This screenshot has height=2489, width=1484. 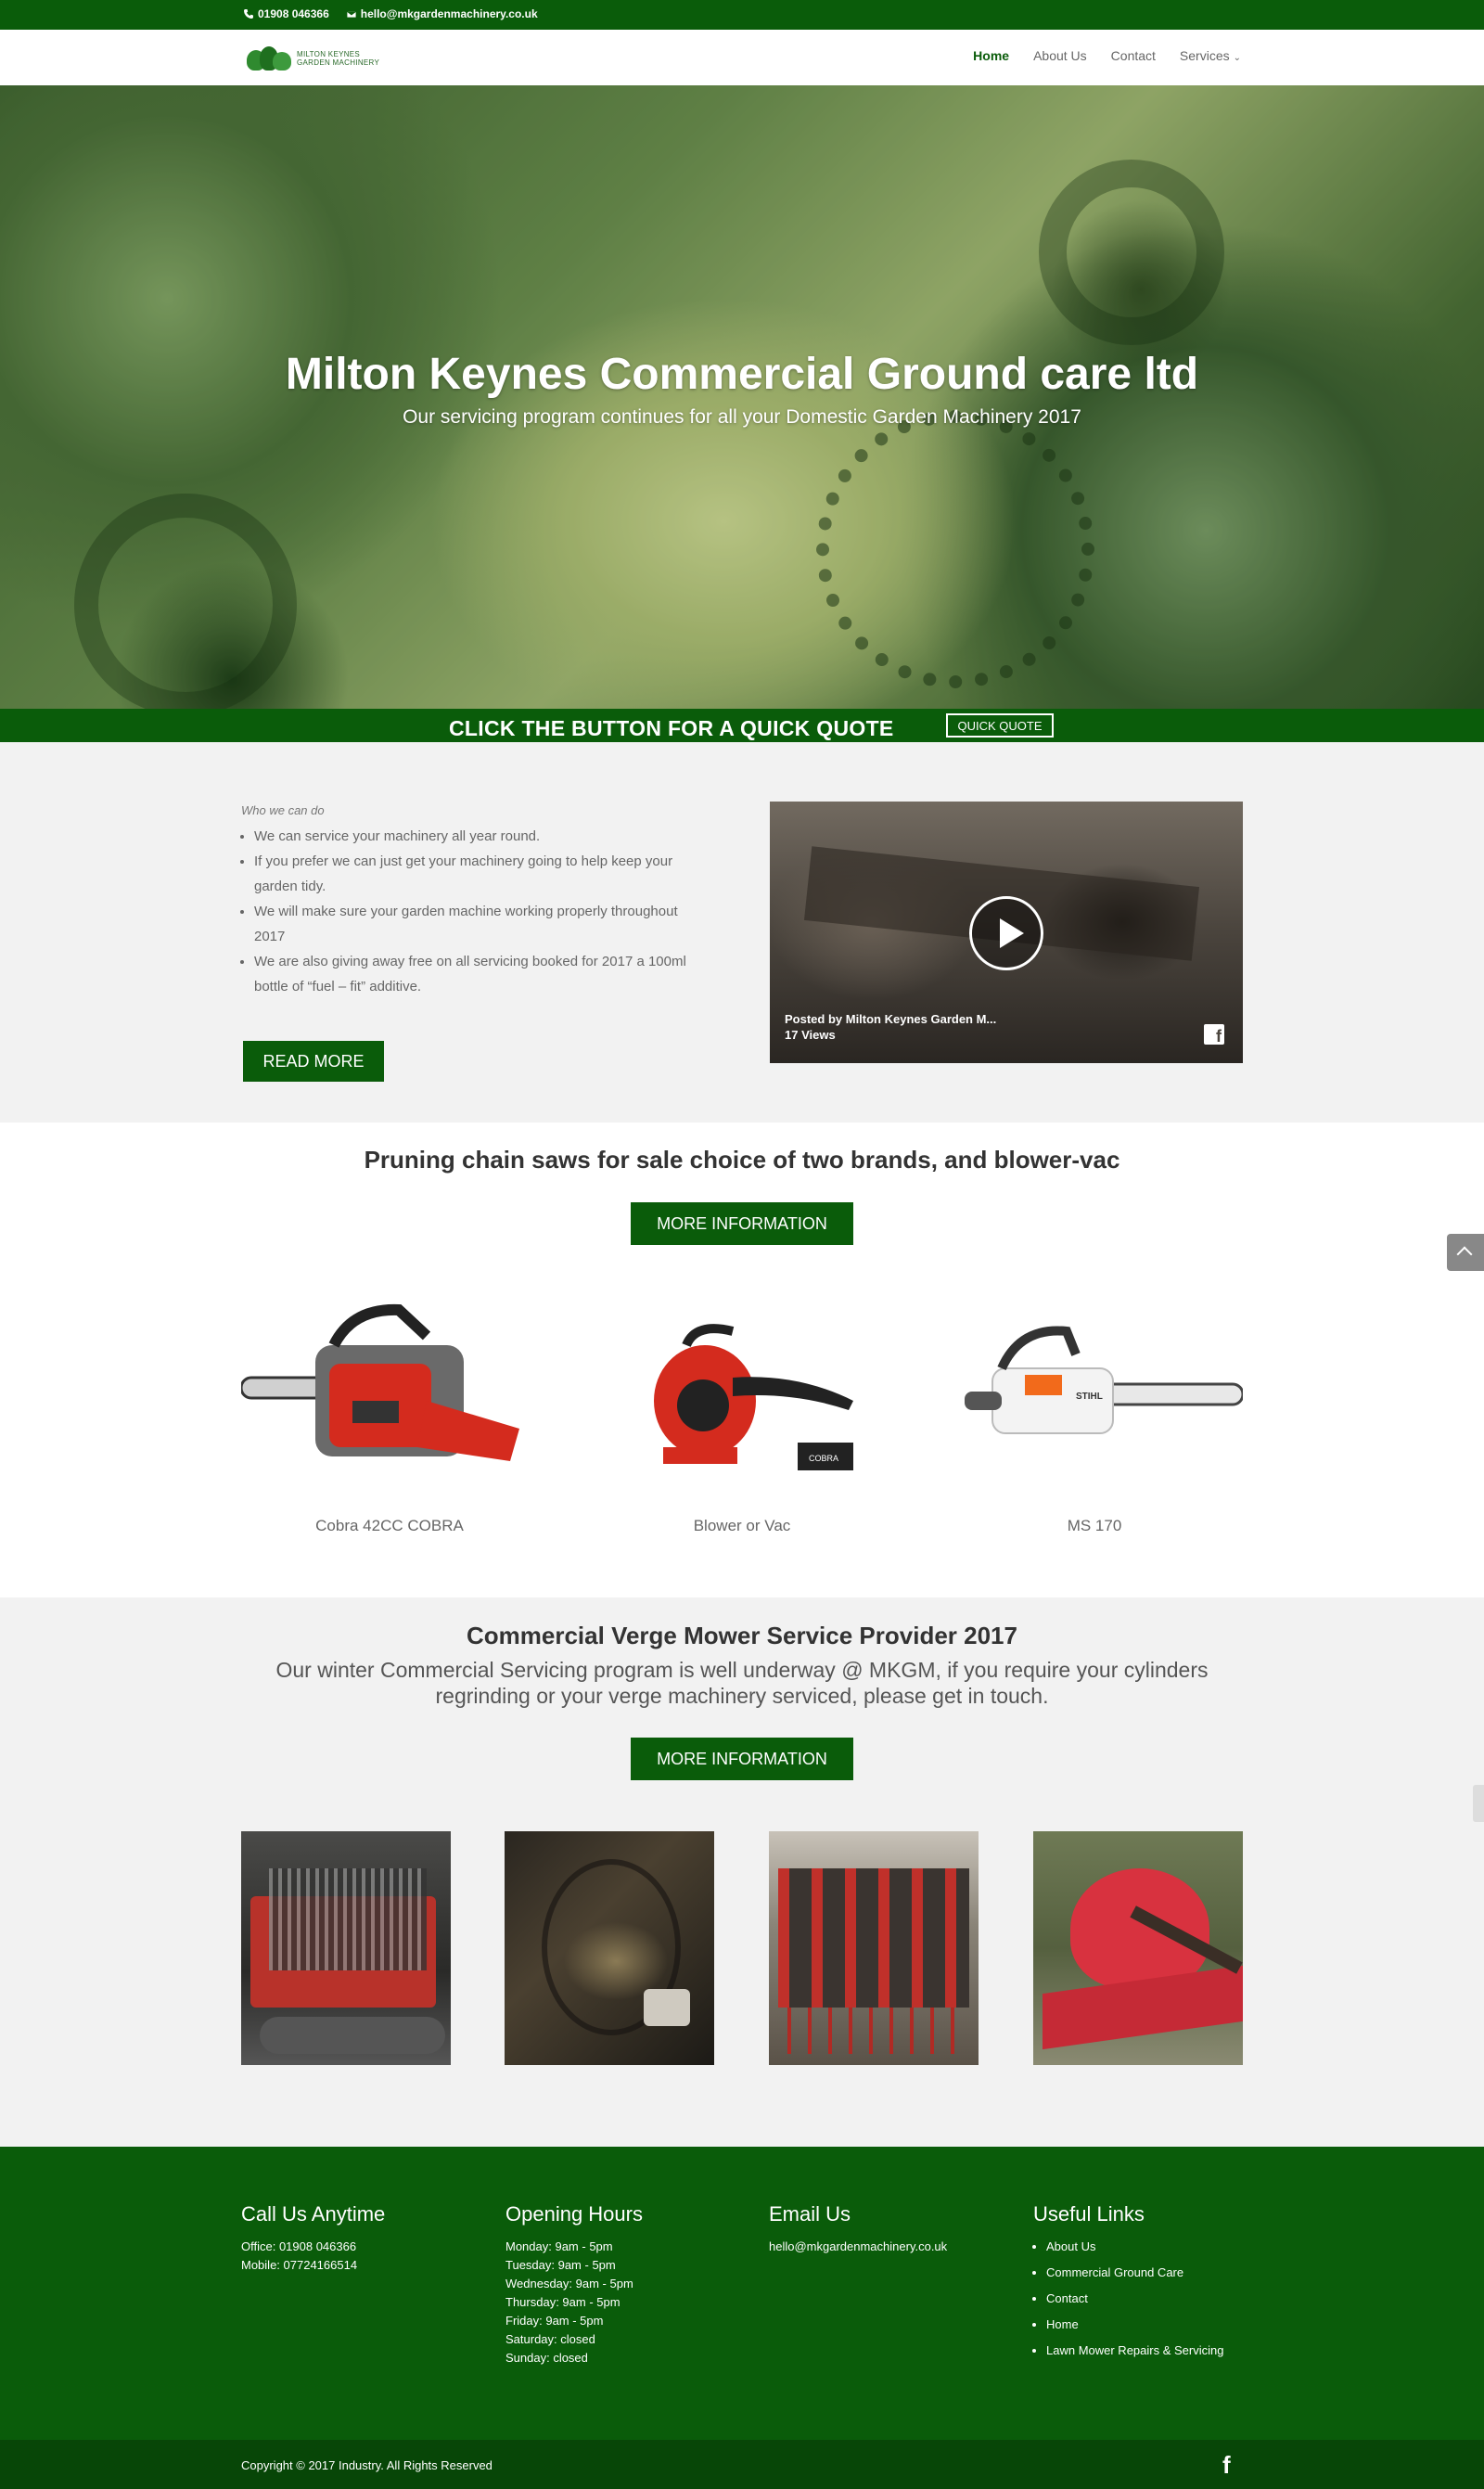 I want to click on logo-line-2: GARDEN MACHINERY, so click(x=338, y=62).